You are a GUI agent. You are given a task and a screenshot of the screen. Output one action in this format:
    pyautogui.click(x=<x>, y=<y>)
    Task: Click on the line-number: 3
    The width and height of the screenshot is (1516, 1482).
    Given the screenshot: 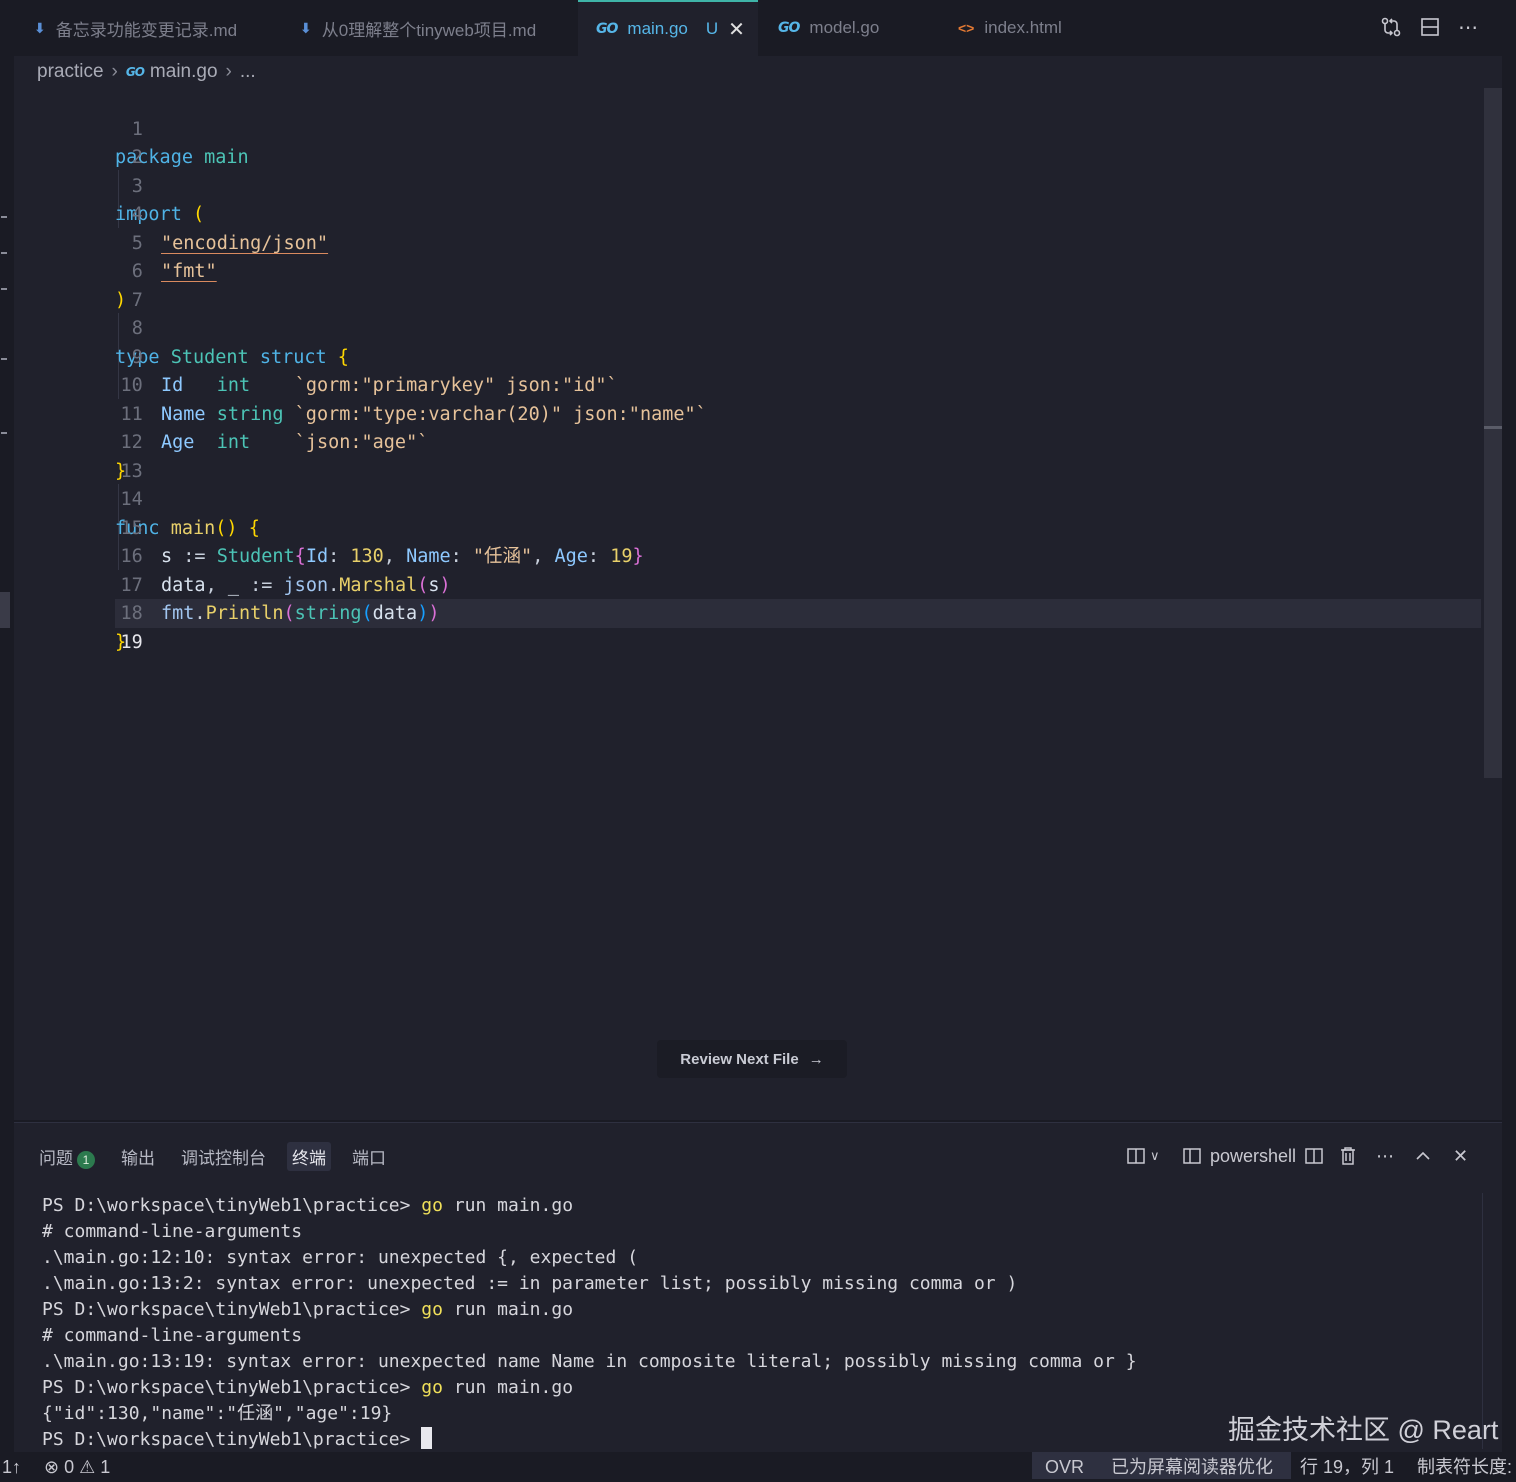 What is the action you would take?
    pyautogui.click(x=137, y=186)
    